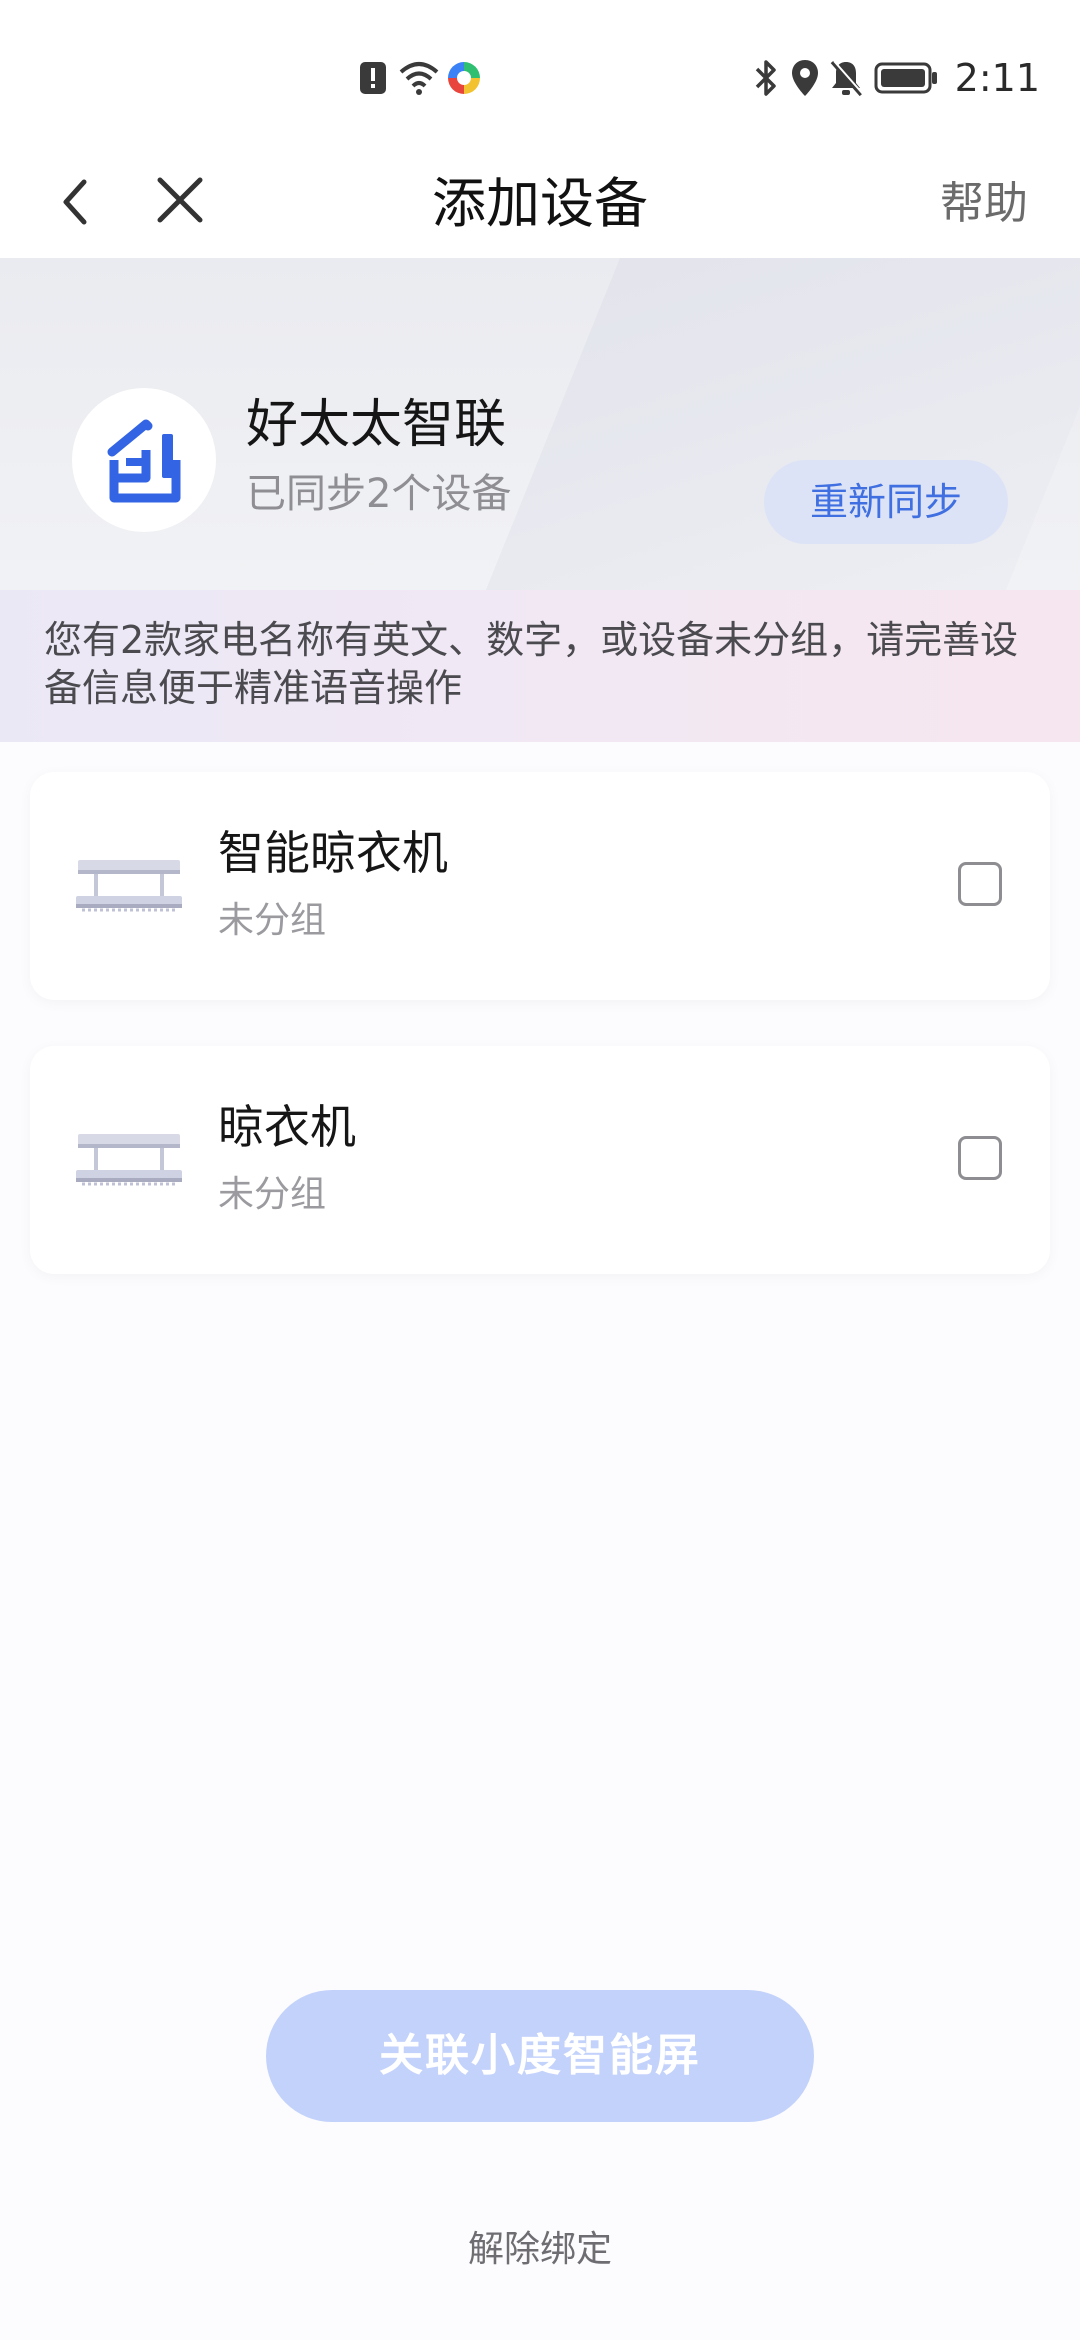  I want to click on brand-header: 好太太智联 已同步2个设备 重新同步, so click(540, 424).